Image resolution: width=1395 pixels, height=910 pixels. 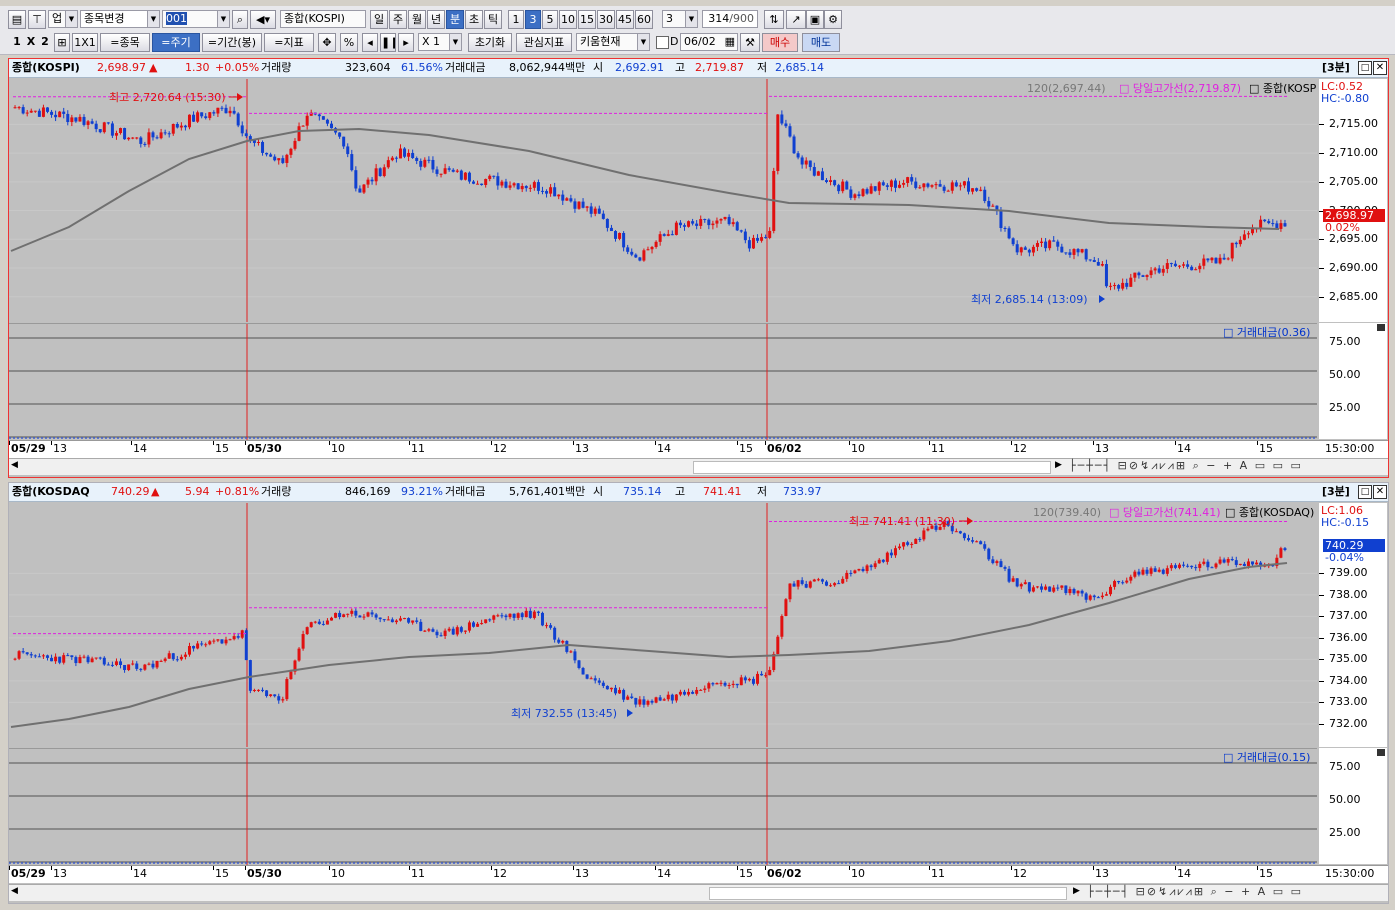 What do you see at coordinates (440, 42) in the screenshot?
I see `zoom-select: X 1 ▼` at bounding box center [440, 42].